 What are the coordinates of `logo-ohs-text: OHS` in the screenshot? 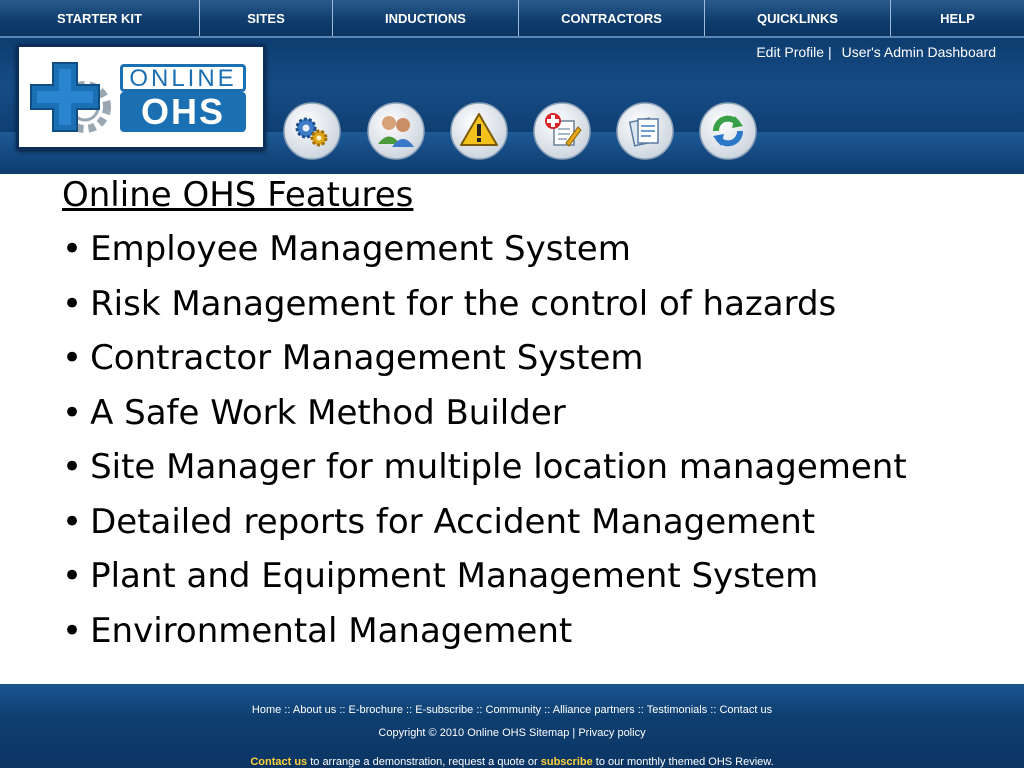 It's located at (183, 112).